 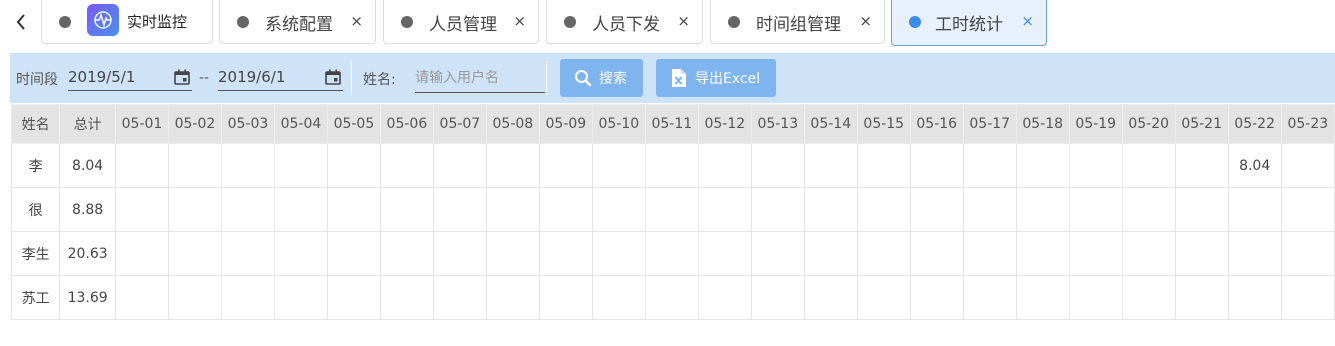 I want to click on column-header-date: 05-15, so click(x=883, y=124).